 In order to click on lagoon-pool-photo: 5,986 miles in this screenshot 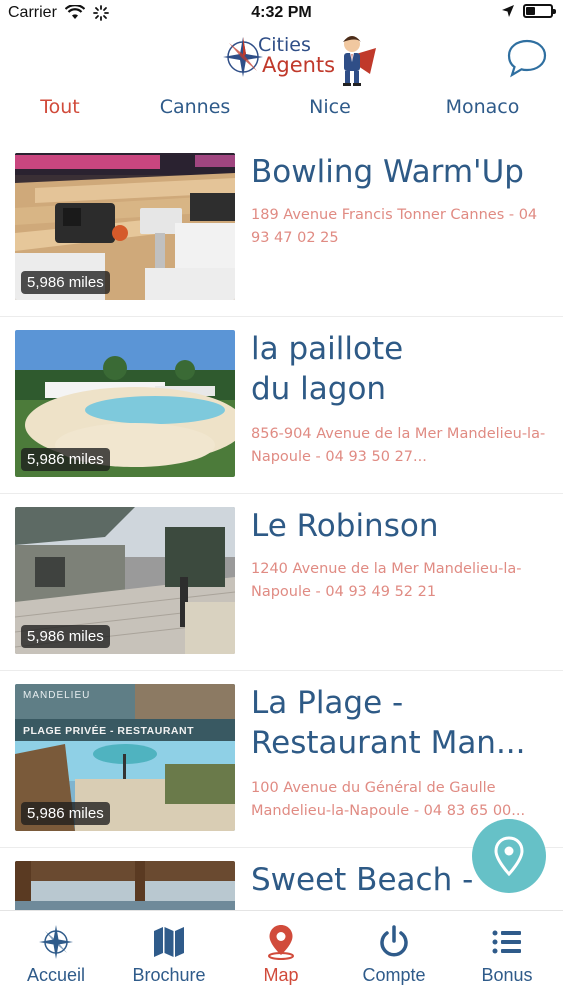, I will do `click(125, 403)`.